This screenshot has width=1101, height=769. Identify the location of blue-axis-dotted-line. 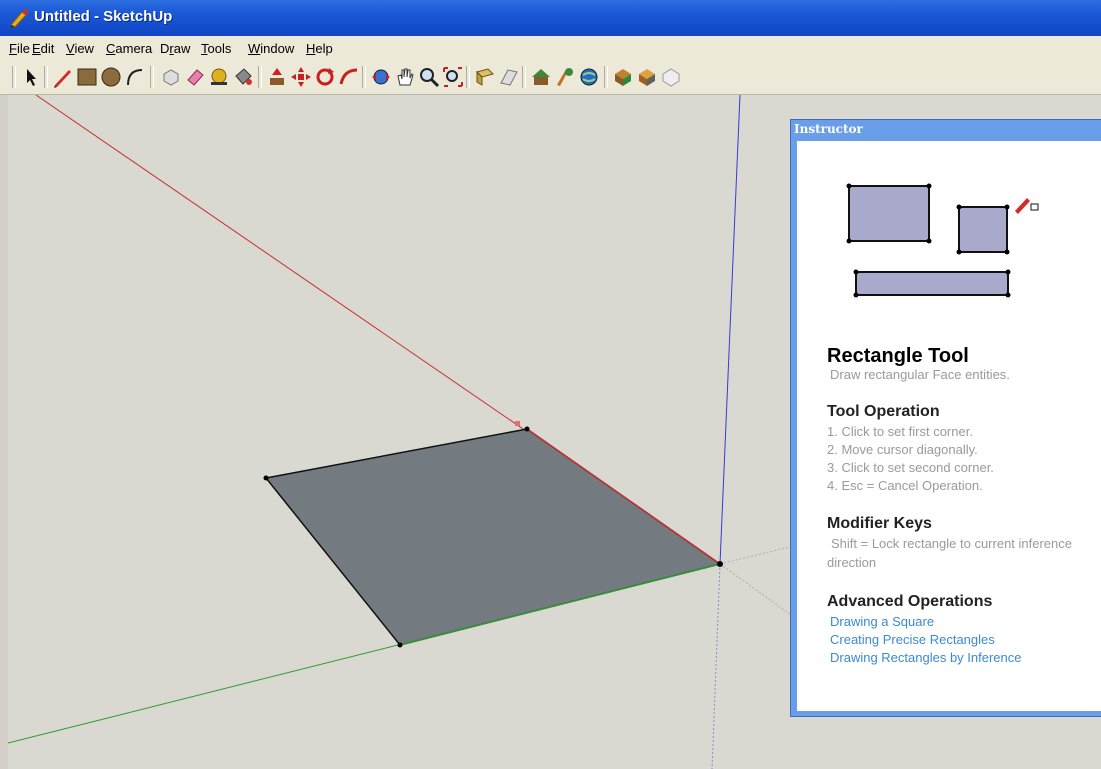
(716, 666).